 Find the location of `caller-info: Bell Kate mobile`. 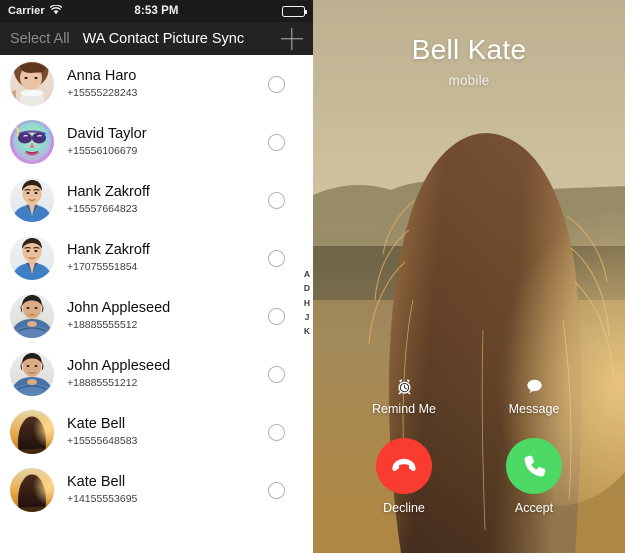

caller-info: Bell Kate mobile is located at coordinates (469, 61).